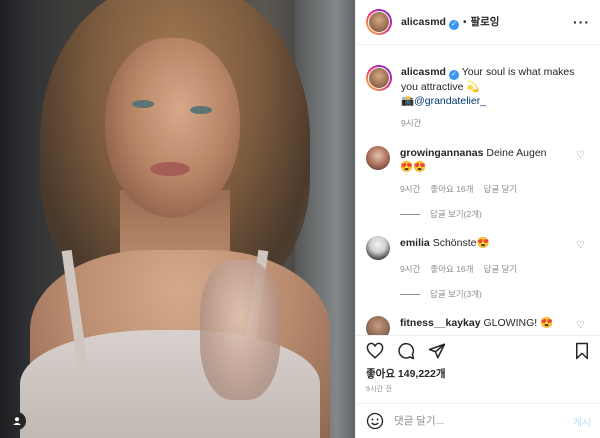  I want to click on post-button: 게시, so click(582, 421).